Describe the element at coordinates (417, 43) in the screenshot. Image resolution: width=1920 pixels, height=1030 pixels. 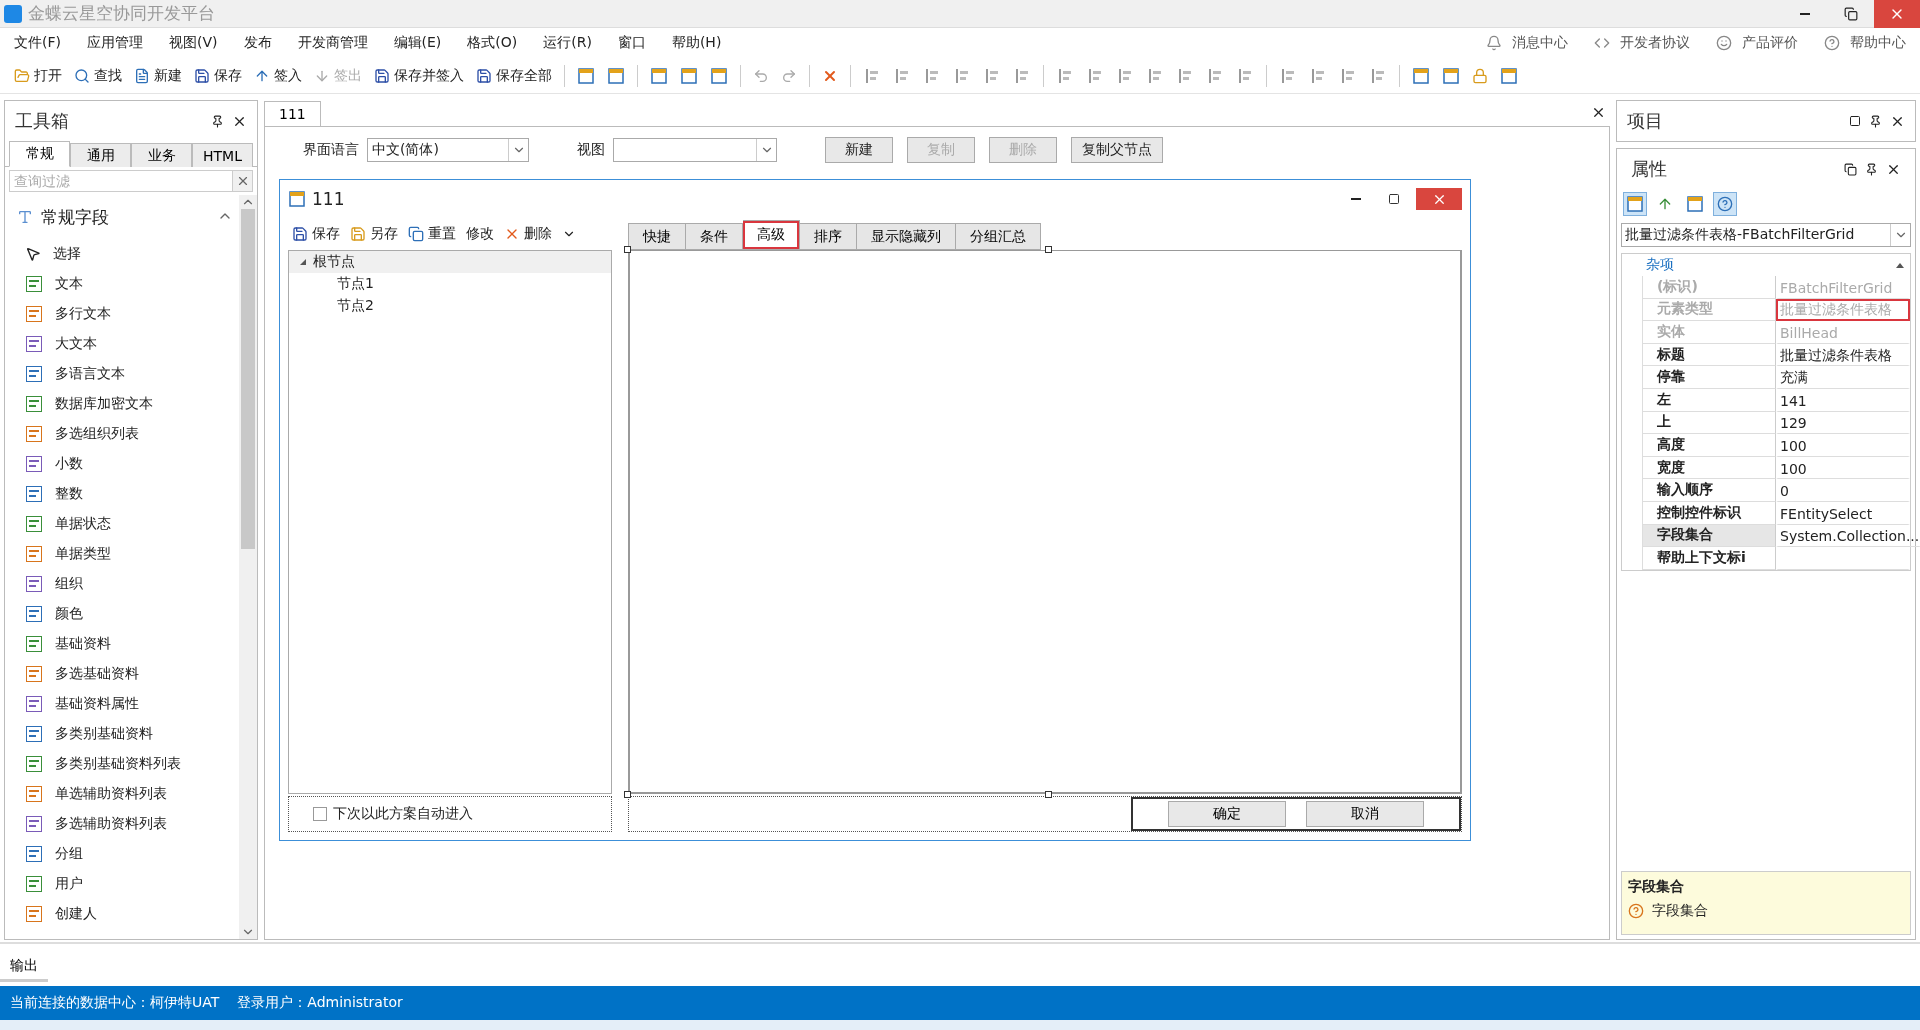
I see `menu-item: 编辑(E)` at that location.